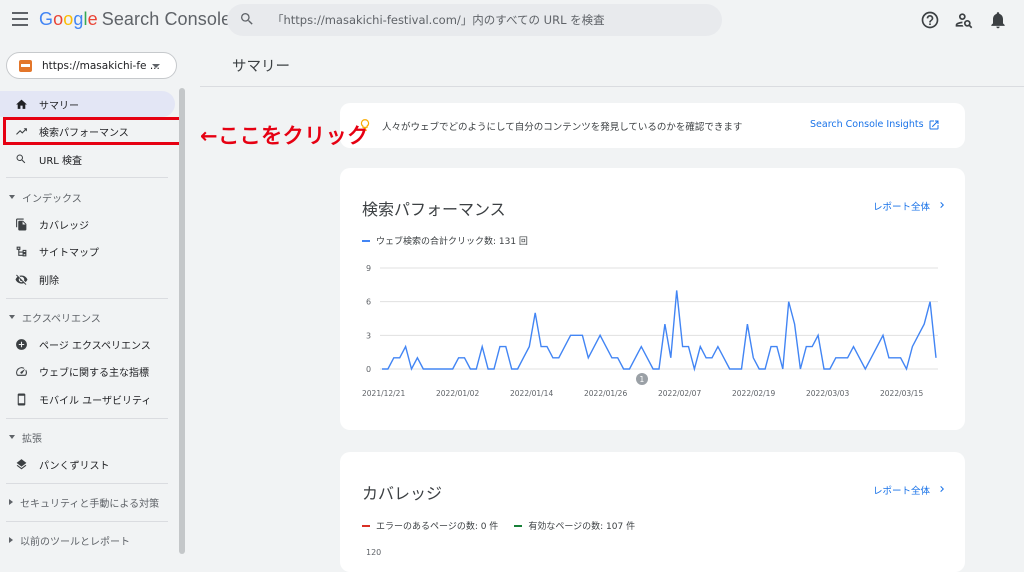 Image resolution: width=1024 pixels, height=572 pixels. Describe the element at coordinates (434, 209) in the screenshot. I see `performance-title: 検索パフォーマンス` at that location.